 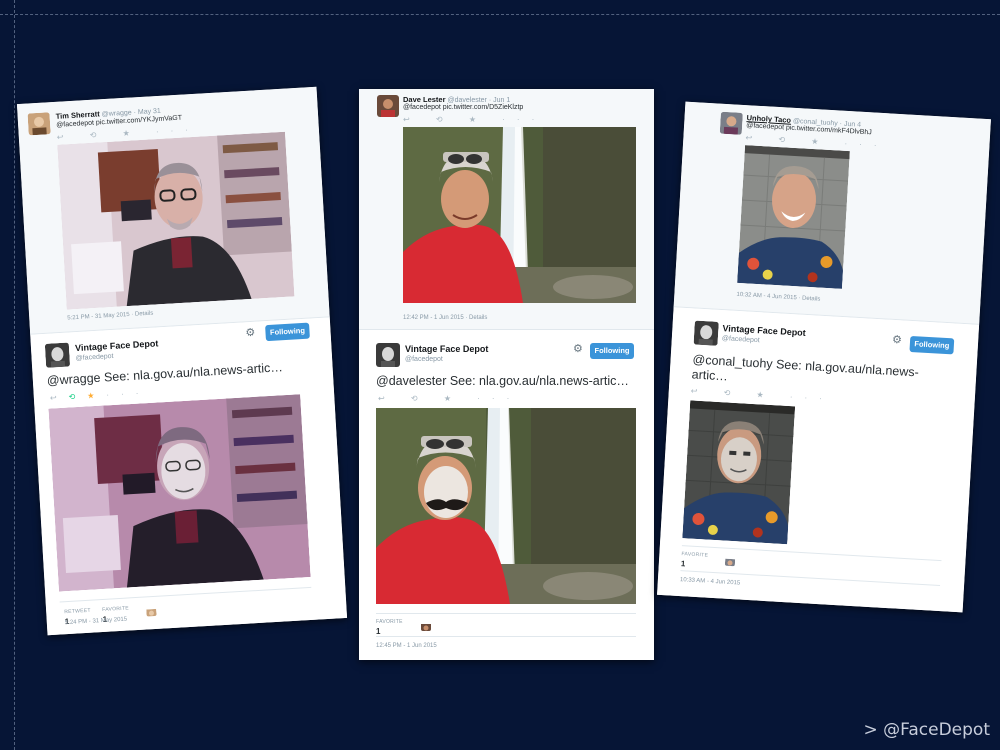 I want to click on reply-actions-icon: ↩ ⟲ ★ ···, so click(x=449, y=398).